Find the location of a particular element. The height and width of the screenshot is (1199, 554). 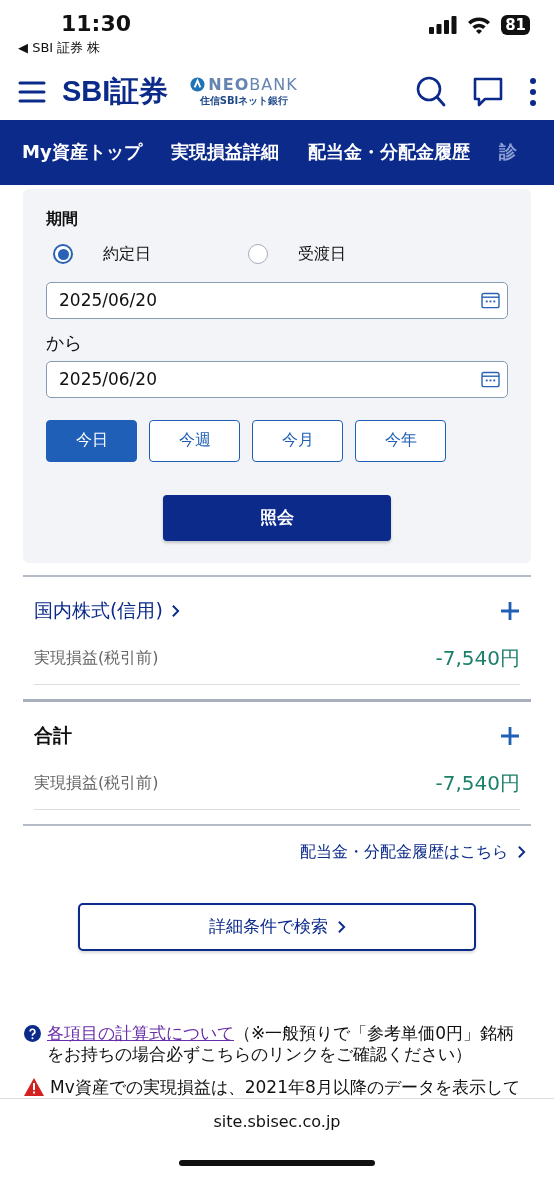

radio-option: 受渡日 is located at coordinates (338, 254).